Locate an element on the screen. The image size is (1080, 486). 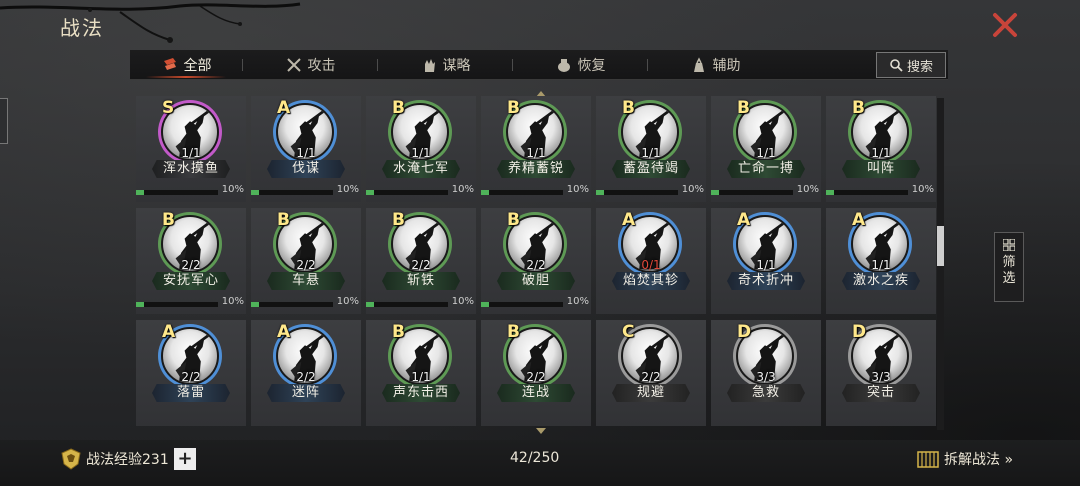
tab-strategy: 谋略 is located at coordinates (445, 65).